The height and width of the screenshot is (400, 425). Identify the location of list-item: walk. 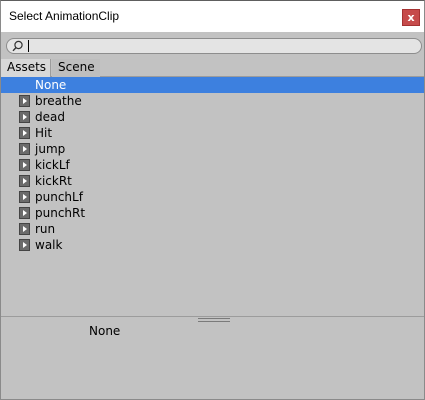
(212, 245).